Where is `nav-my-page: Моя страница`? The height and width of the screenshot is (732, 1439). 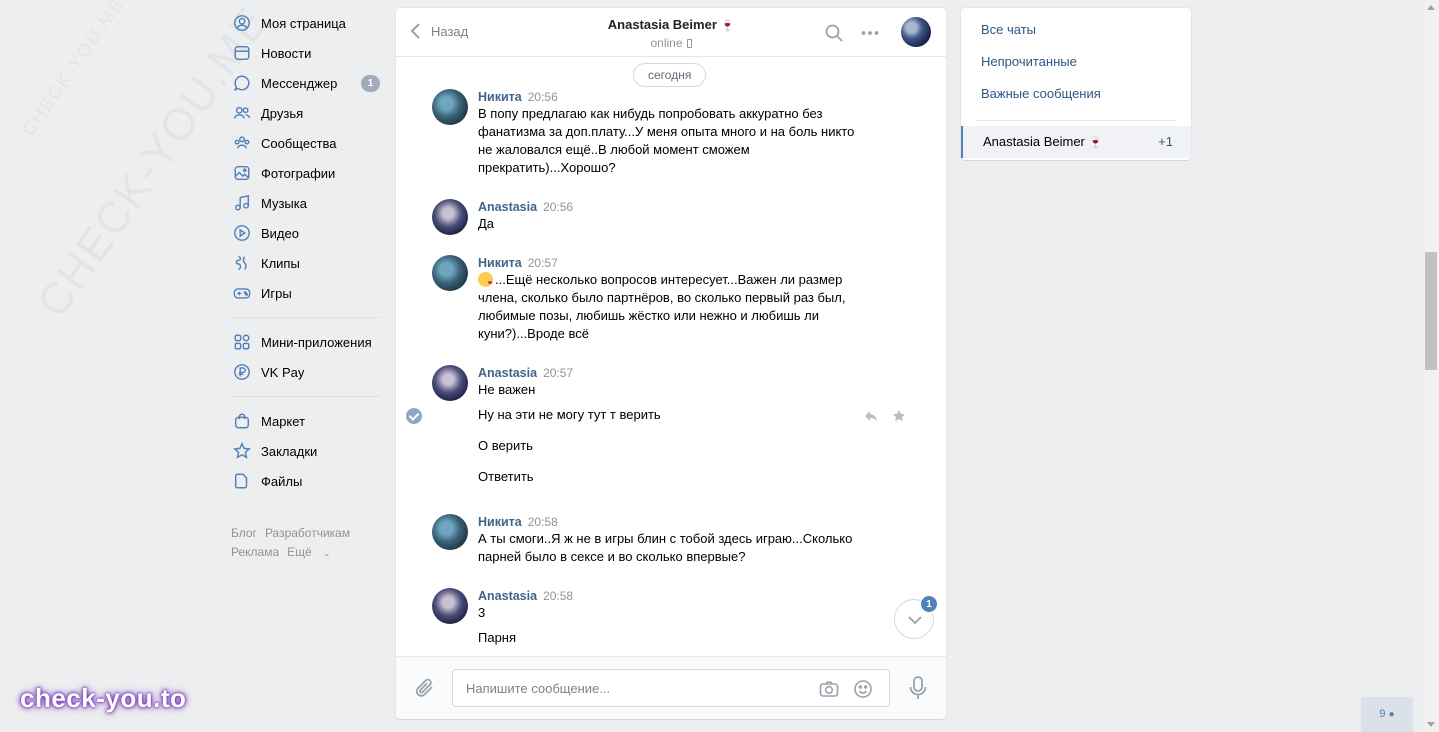
nav-my-page: Моя страница is located at coordinates (304, 23).